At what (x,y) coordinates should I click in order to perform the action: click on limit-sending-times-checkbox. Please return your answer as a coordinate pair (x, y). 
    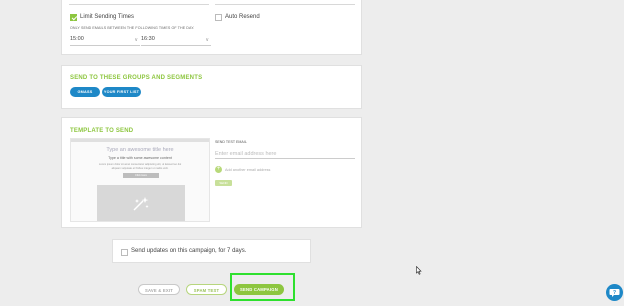
    Looking at the image, I should click on (73, 17).